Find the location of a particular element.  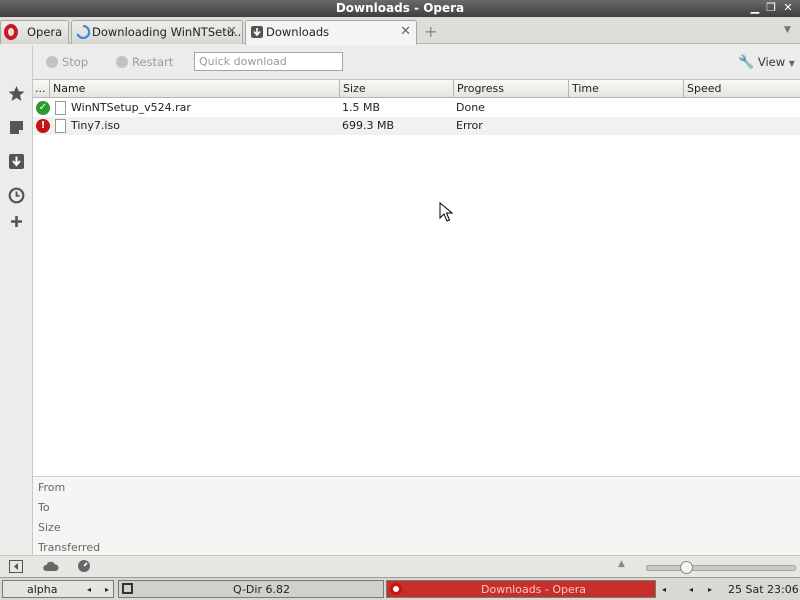

qdir-app-icon is located at coordinates (127, 588).